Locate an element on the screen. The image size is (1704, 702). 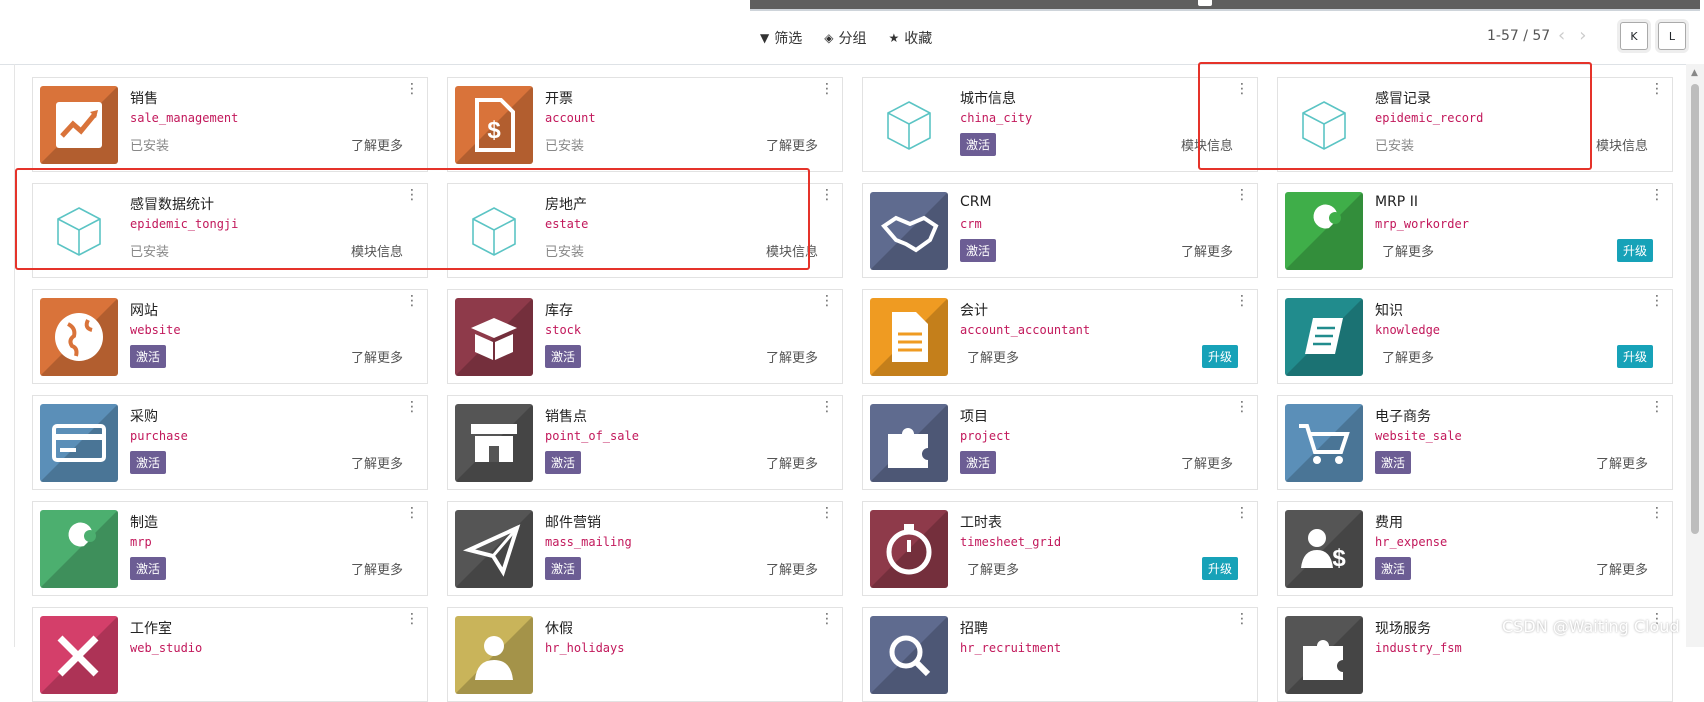
module-card: 招聘 hr_recruitment ⋮ is located at coordinates (1060, 654).